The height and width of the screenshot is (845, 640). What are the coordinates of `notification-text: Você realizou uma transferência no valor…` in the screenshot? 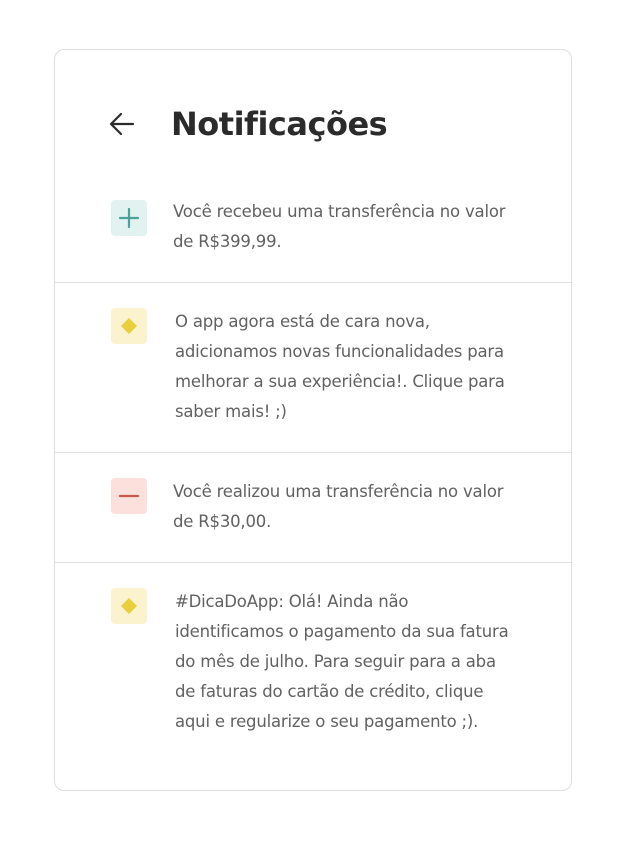 It's located at (338, 506).